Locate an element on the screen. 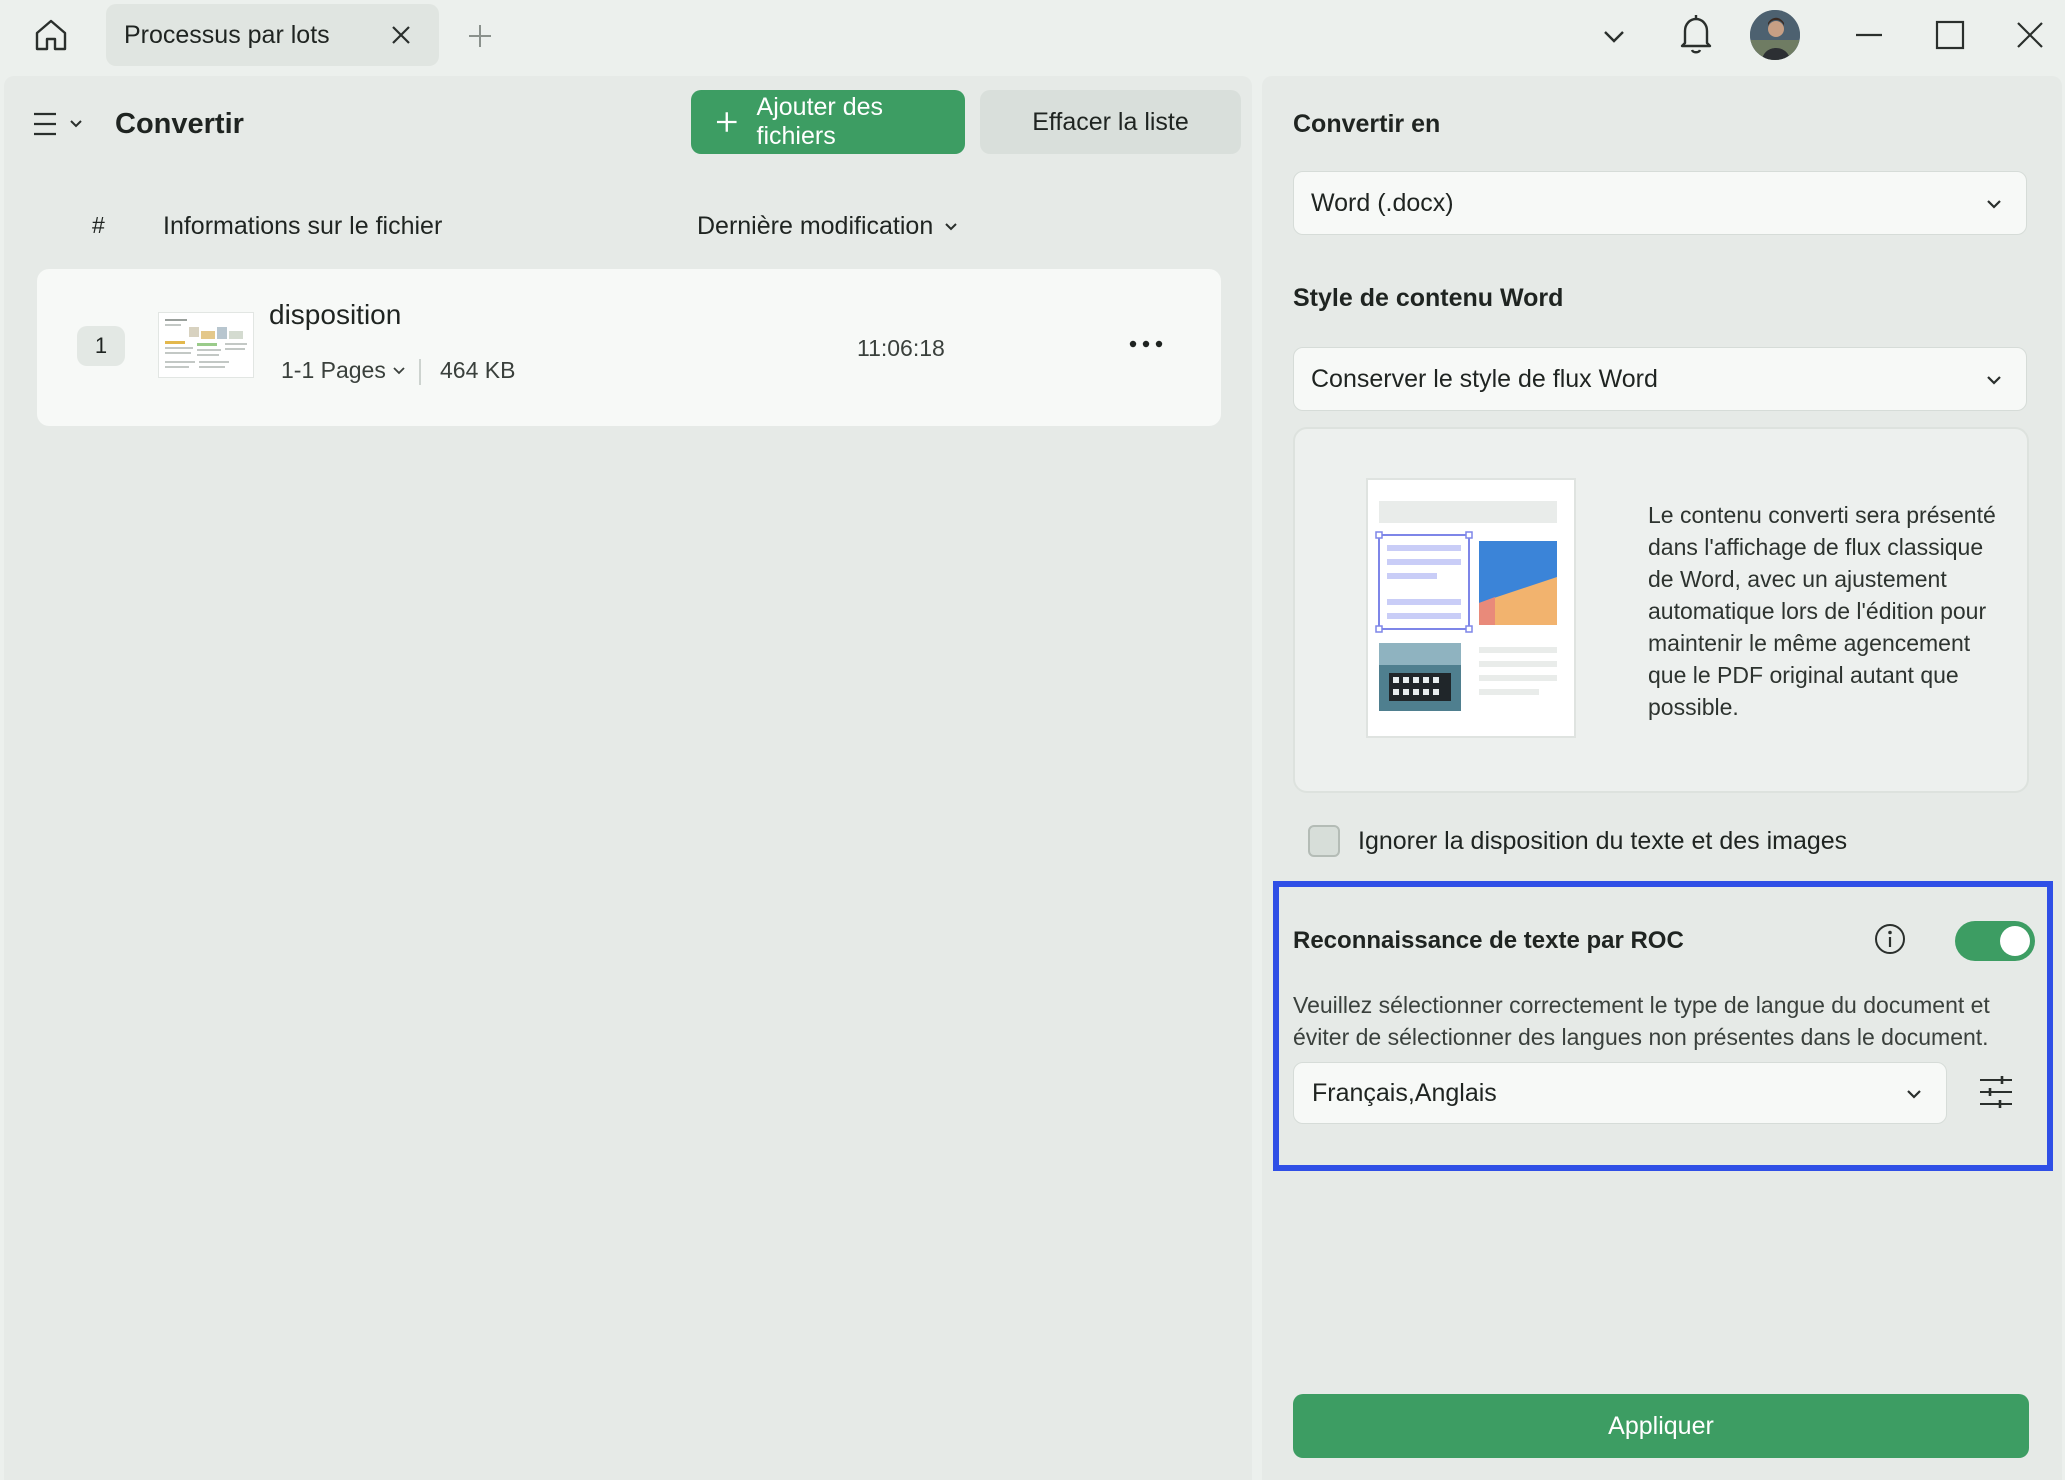 This screenshot has height=1480, width=2065. tab-label: Processus par lots is located at coordinates (227, 34).